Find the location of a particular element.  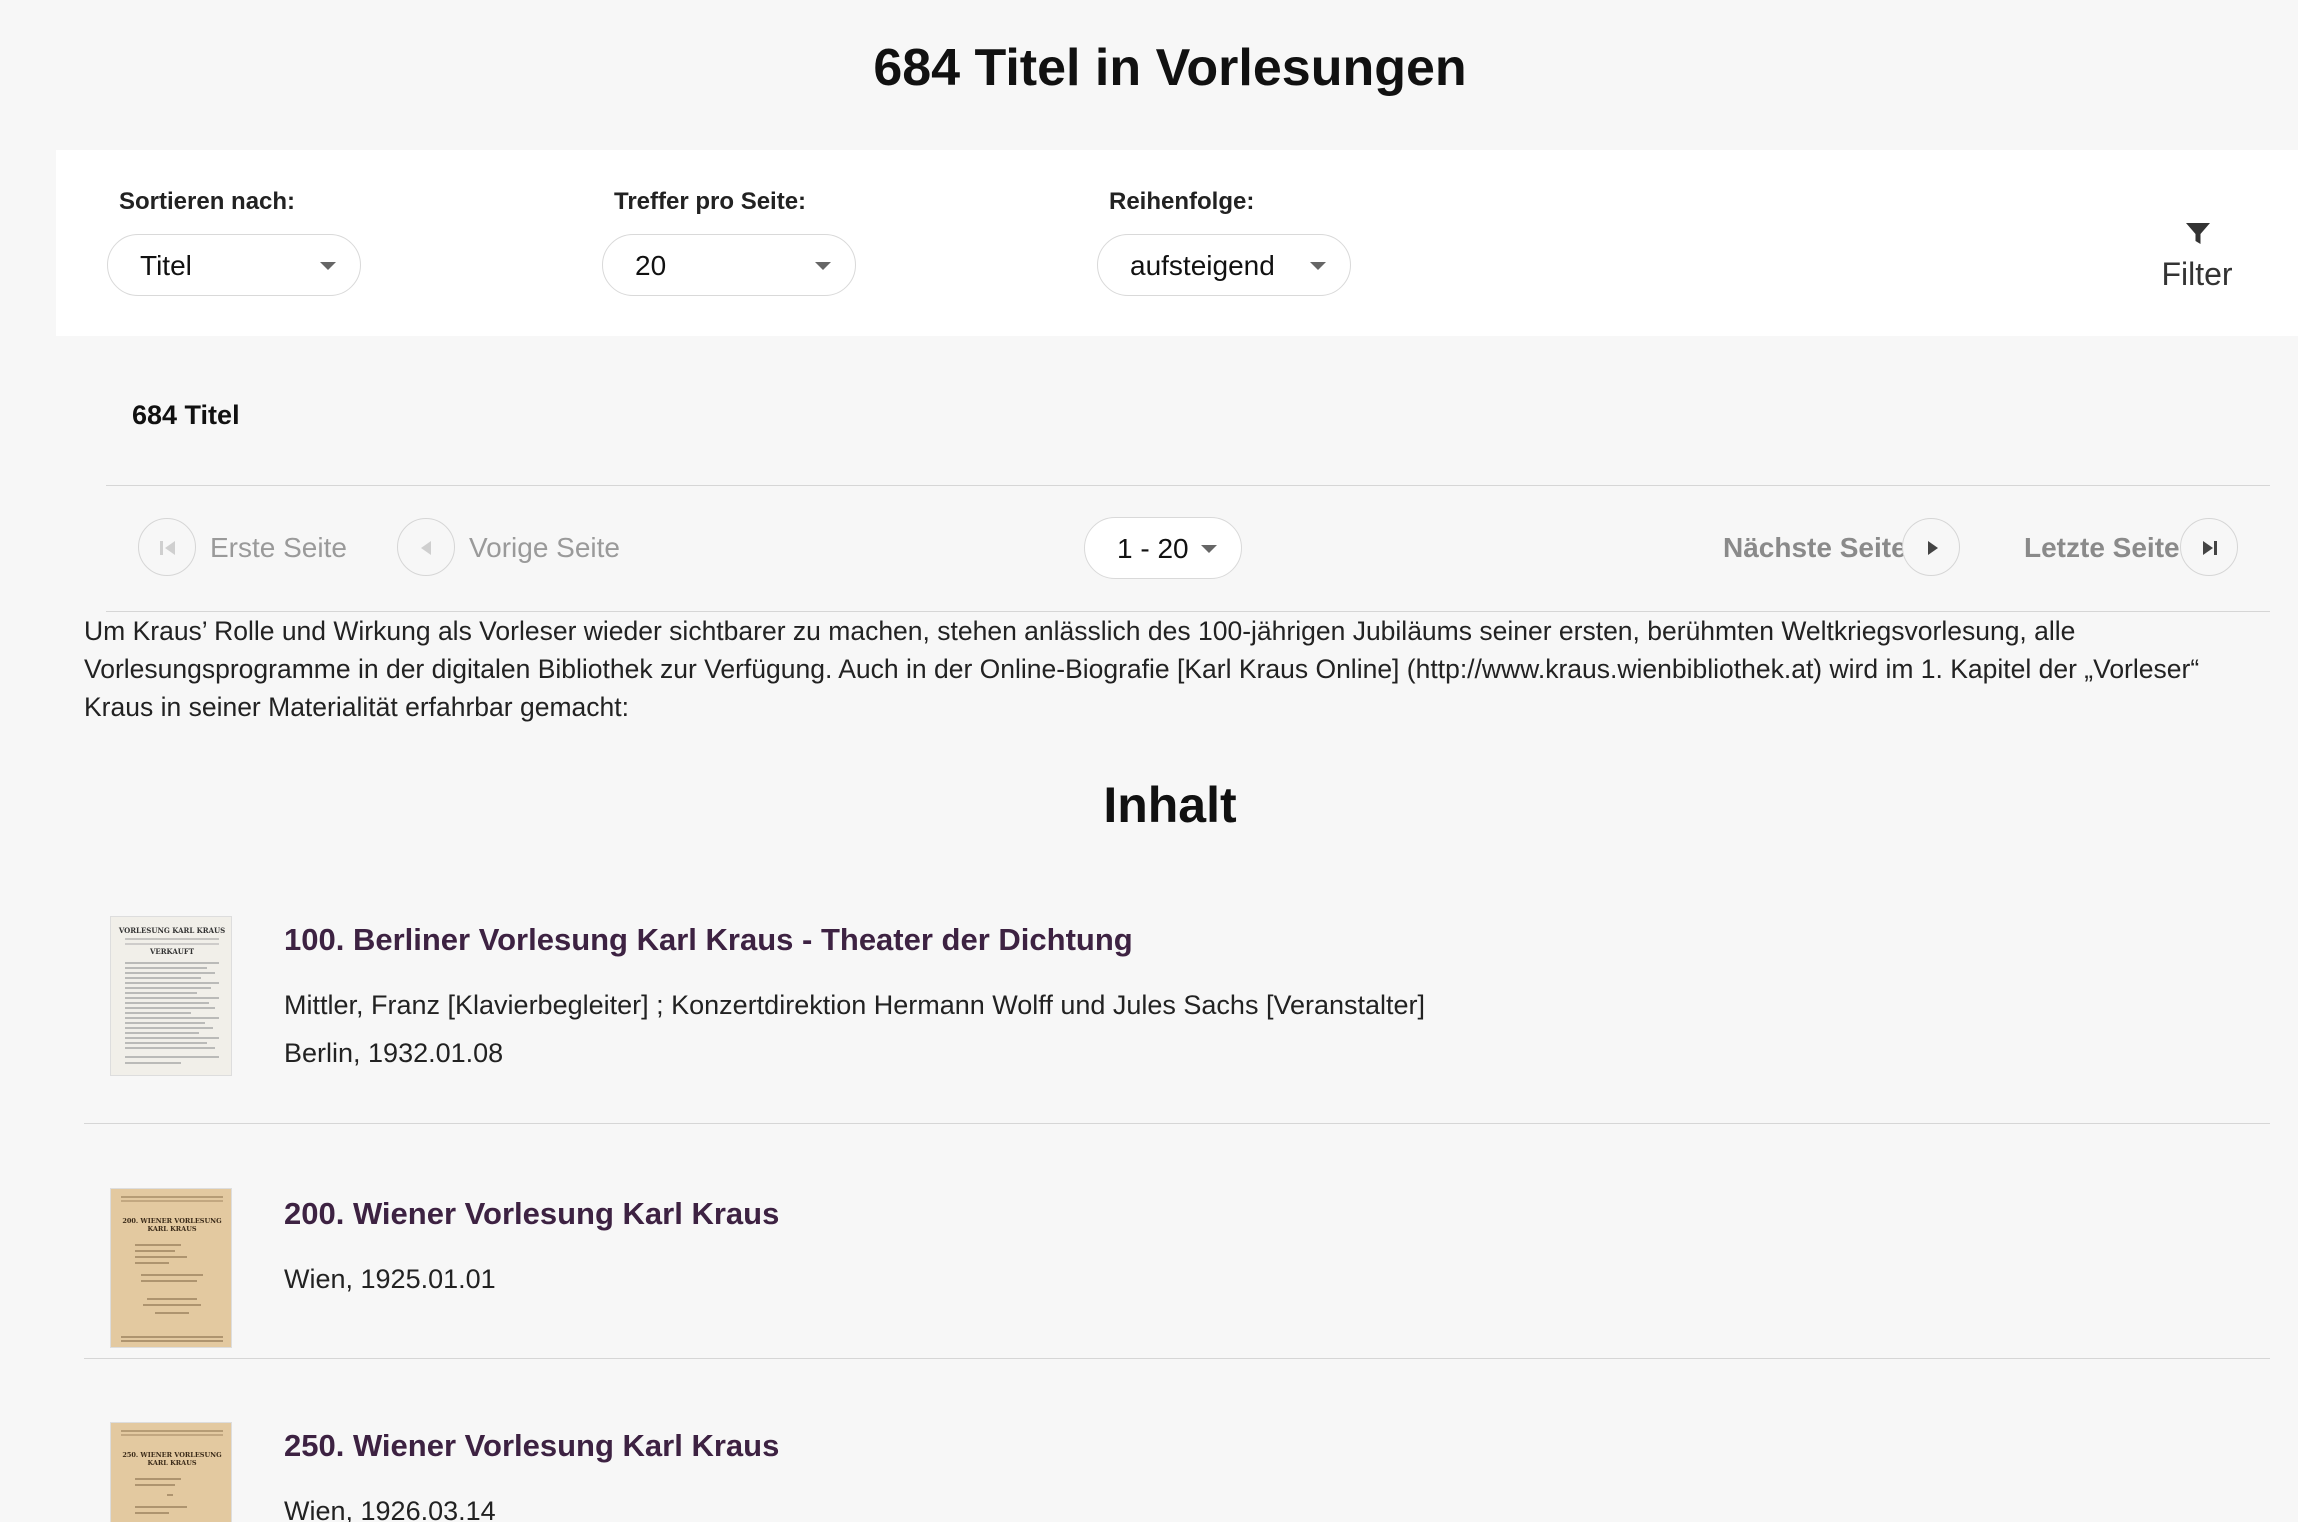

thumbnail-heading: VORLESUNG KARL KRAUS is located at coordinates (171, 930).